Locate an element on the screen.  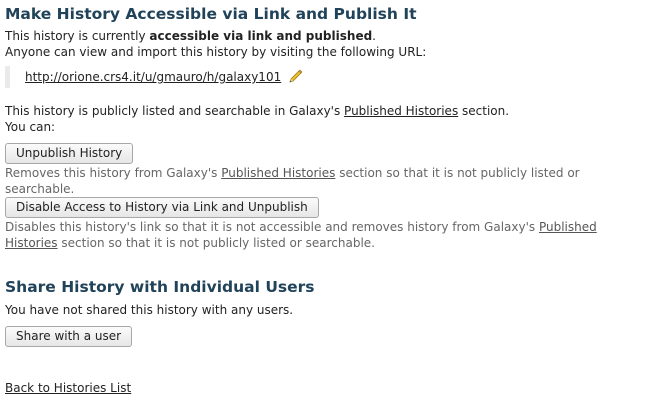
pencil-icon is located at coordinates (295, 77).